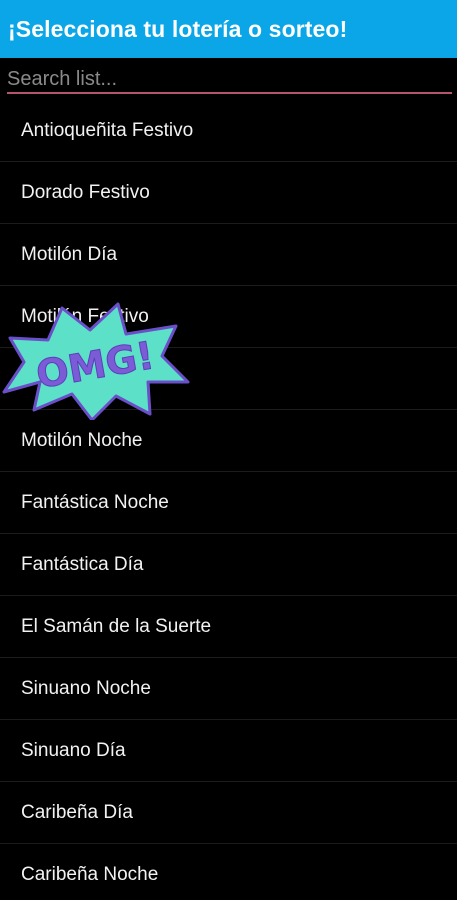 This screenshot has width=457, height=900. I want to click on list-item-label: Antioqueñita Festivo, so click(107, 130).